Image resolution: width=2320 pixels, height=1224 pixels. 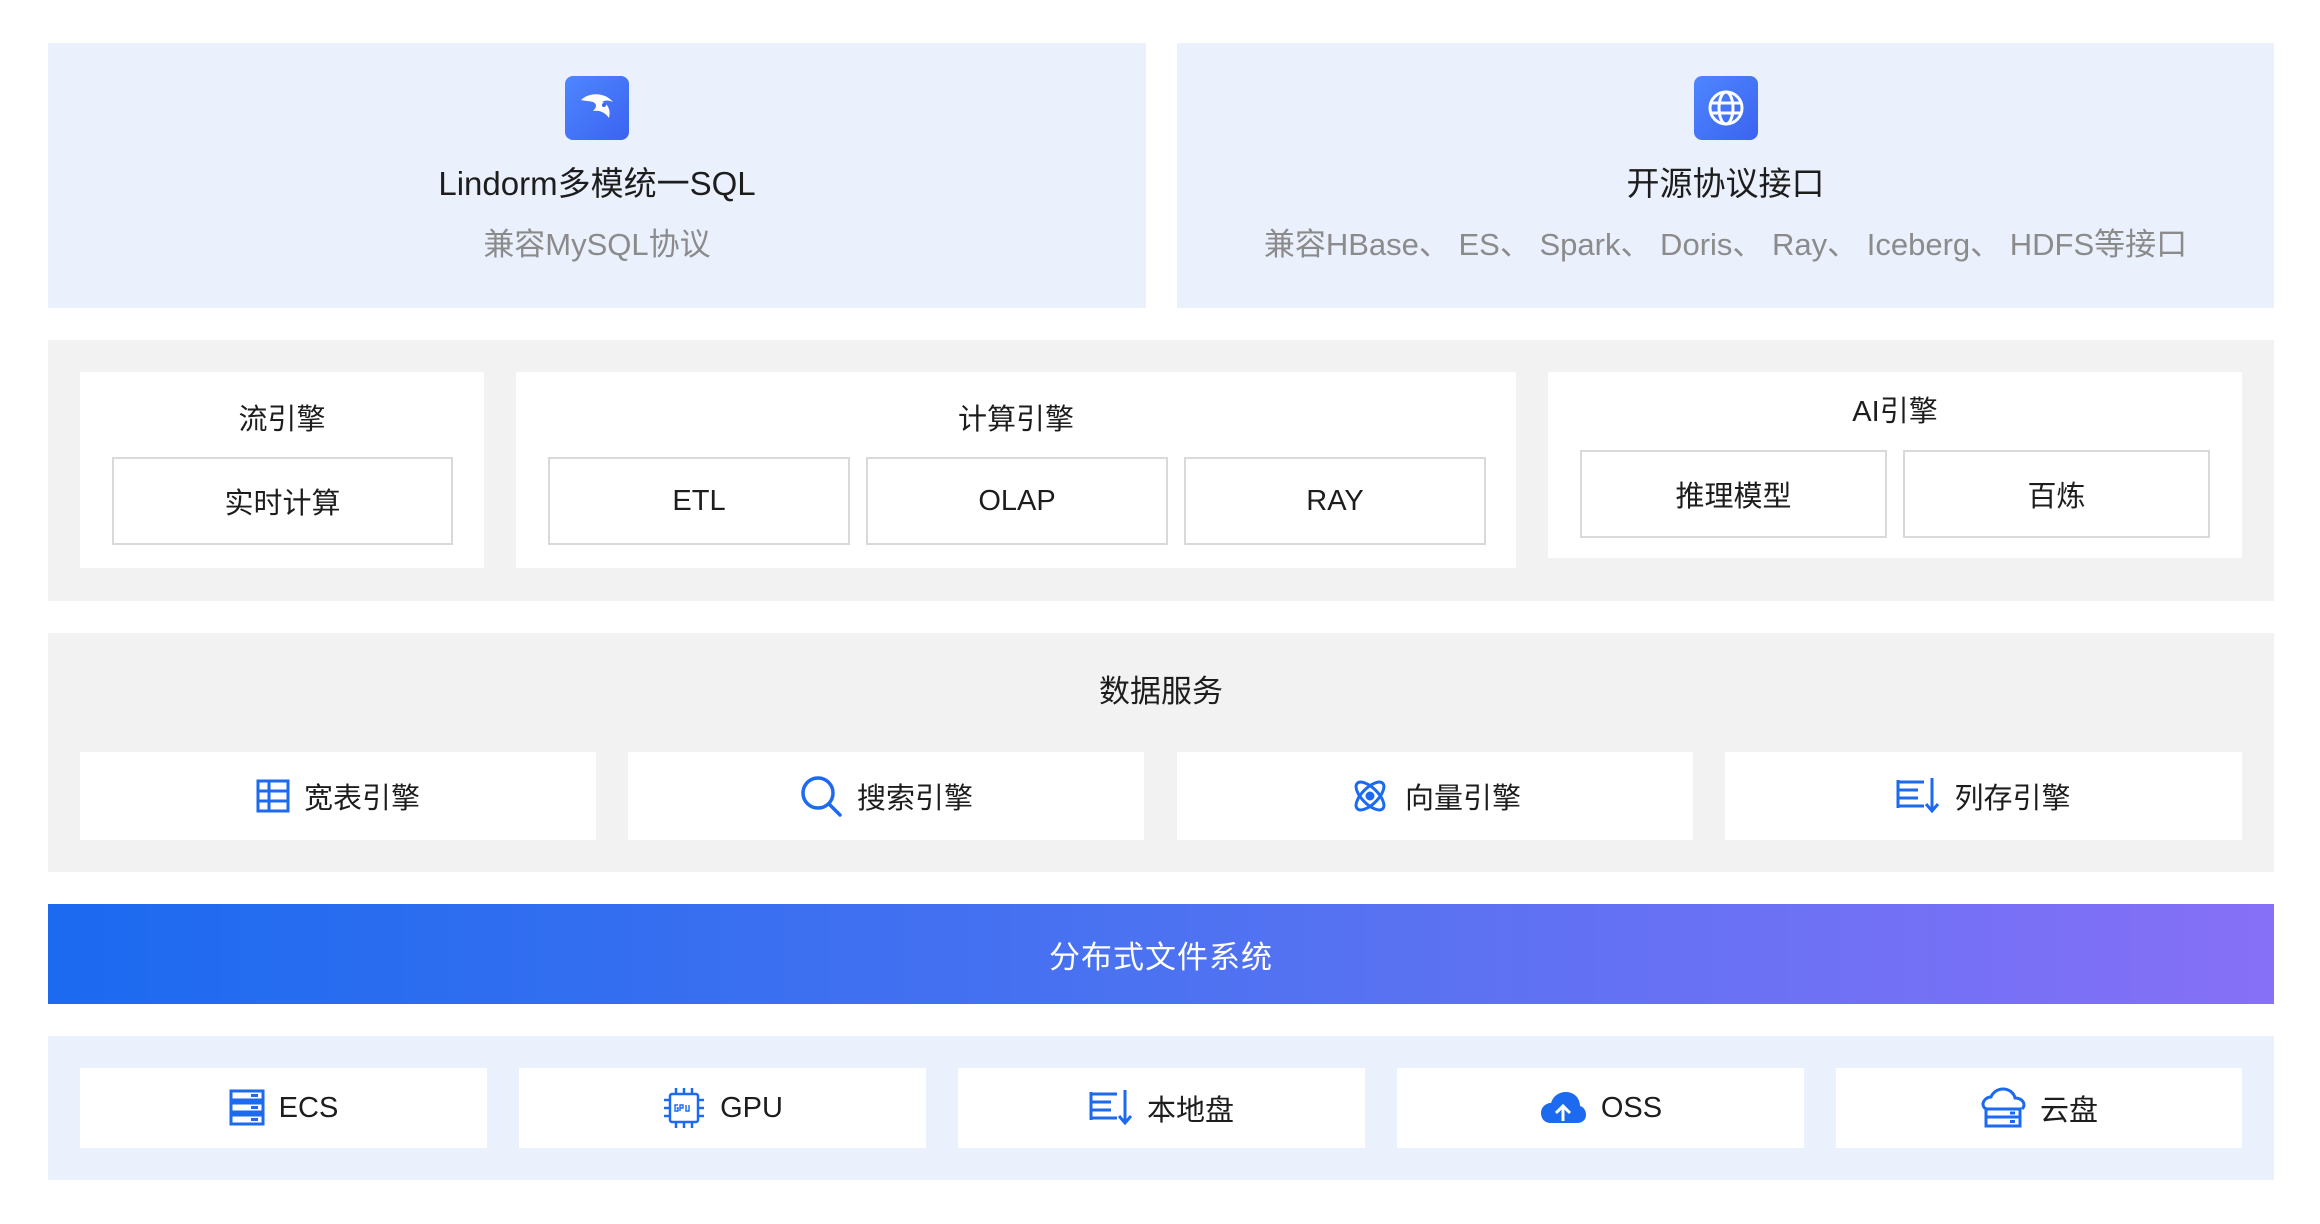 What do you see at coordinates (282, 420) in the screenshot?
I see `stream-engine-title: 流引擎` at bounding box center [282, 420].